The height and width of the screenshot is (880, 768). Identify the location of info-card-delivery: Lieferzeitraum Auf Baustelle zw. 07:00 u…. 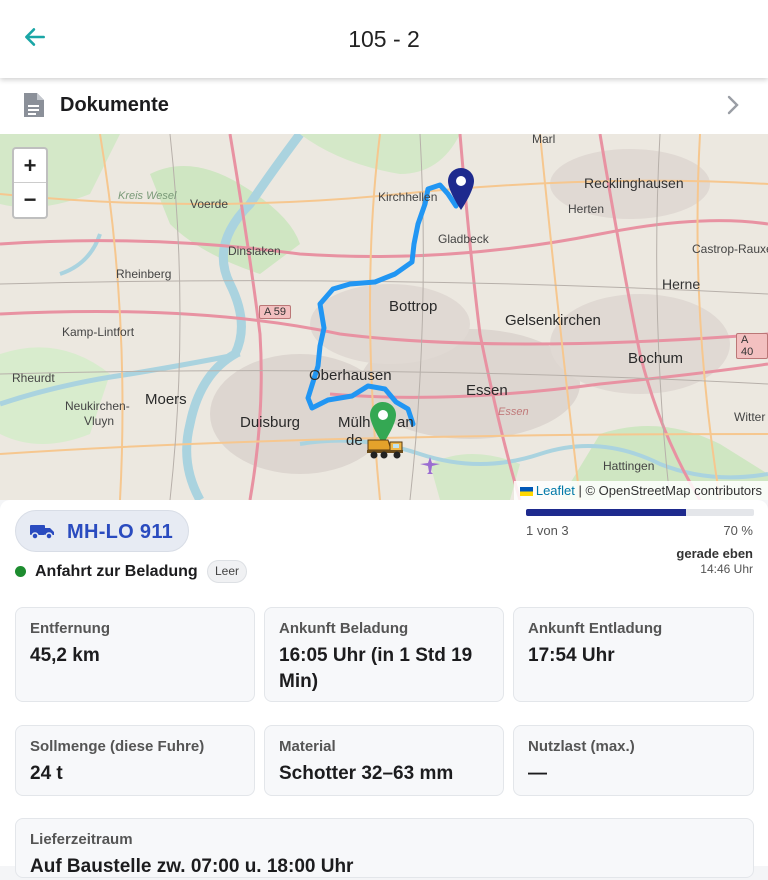
(384, 848).